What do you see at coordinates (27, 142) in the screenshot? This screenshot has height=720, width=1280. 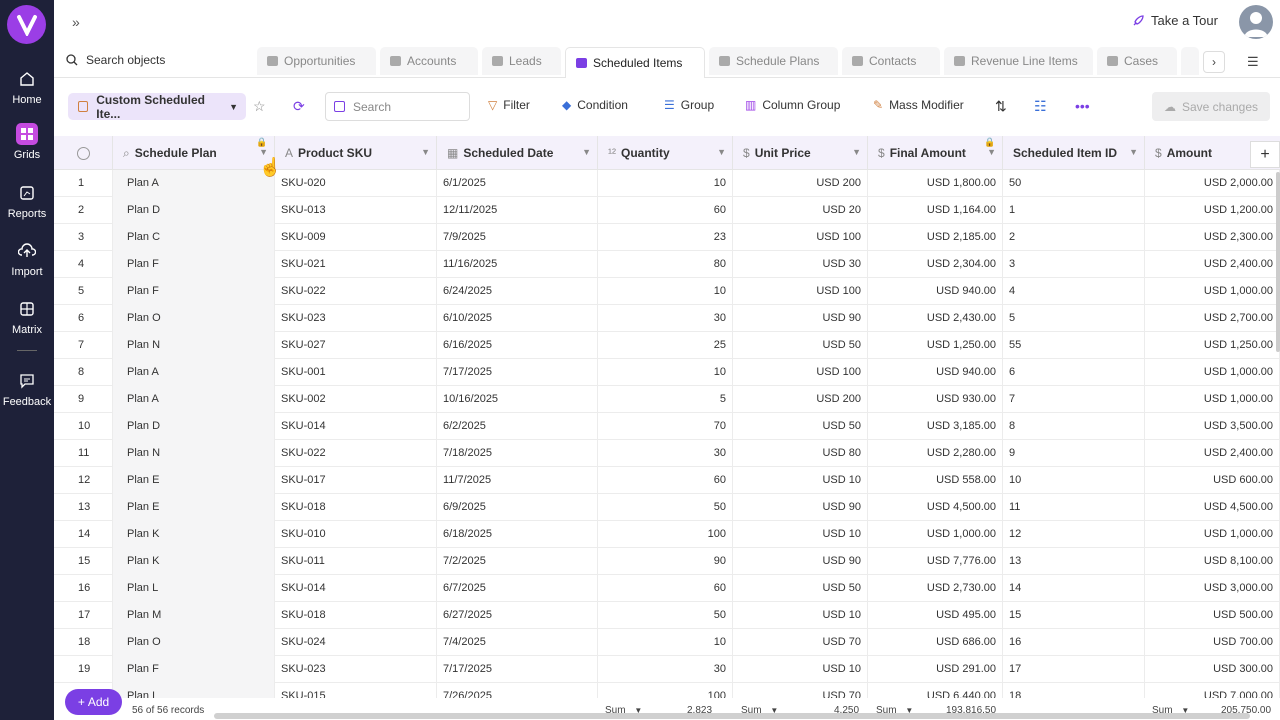 I see `nav-grids: Grids` at bounding box center [27, 142].